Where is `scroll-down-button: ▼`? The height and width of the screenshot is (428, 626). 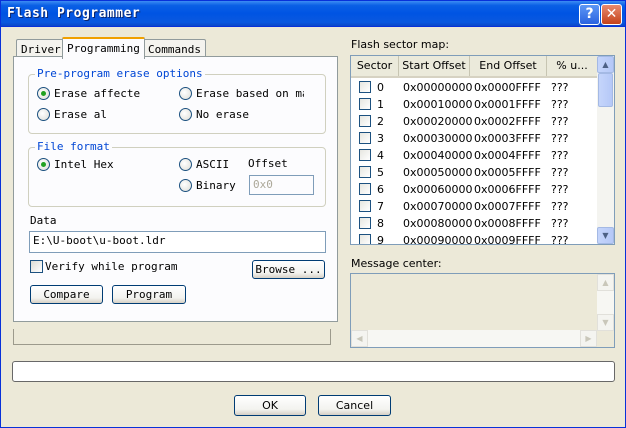 scroll-down-button: ▼ is located at coordinates (605, 235).